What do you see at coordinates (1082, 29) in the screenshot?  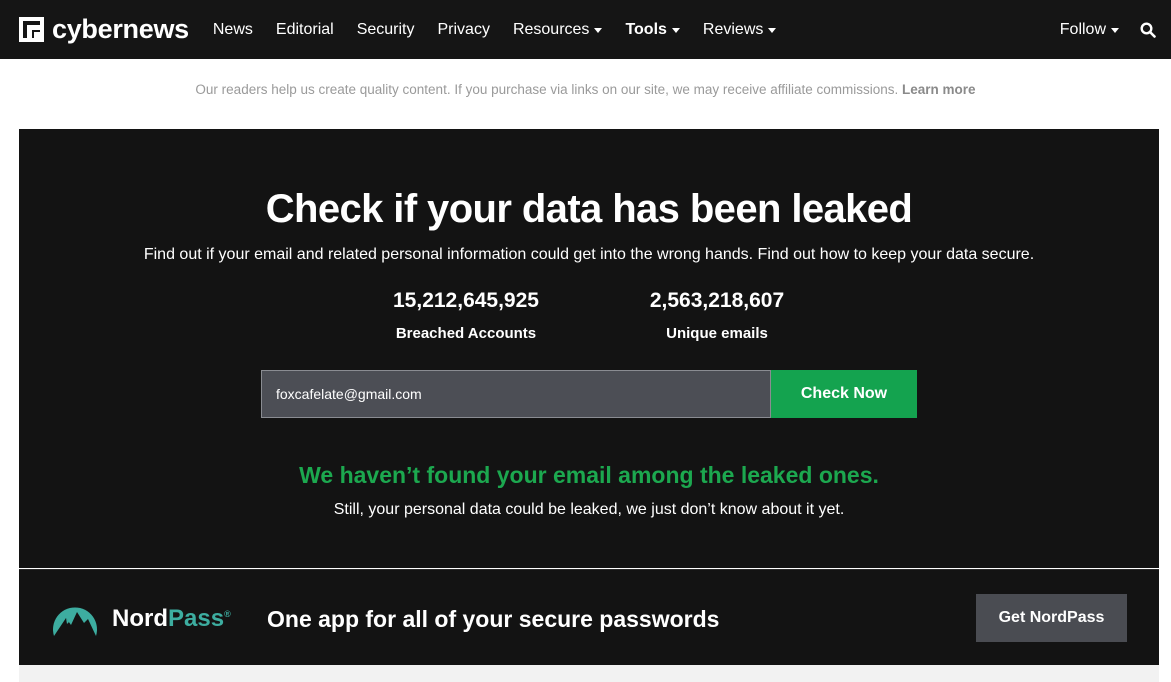 I see `follow-label: Follow` at bounding box center [1082, 29].